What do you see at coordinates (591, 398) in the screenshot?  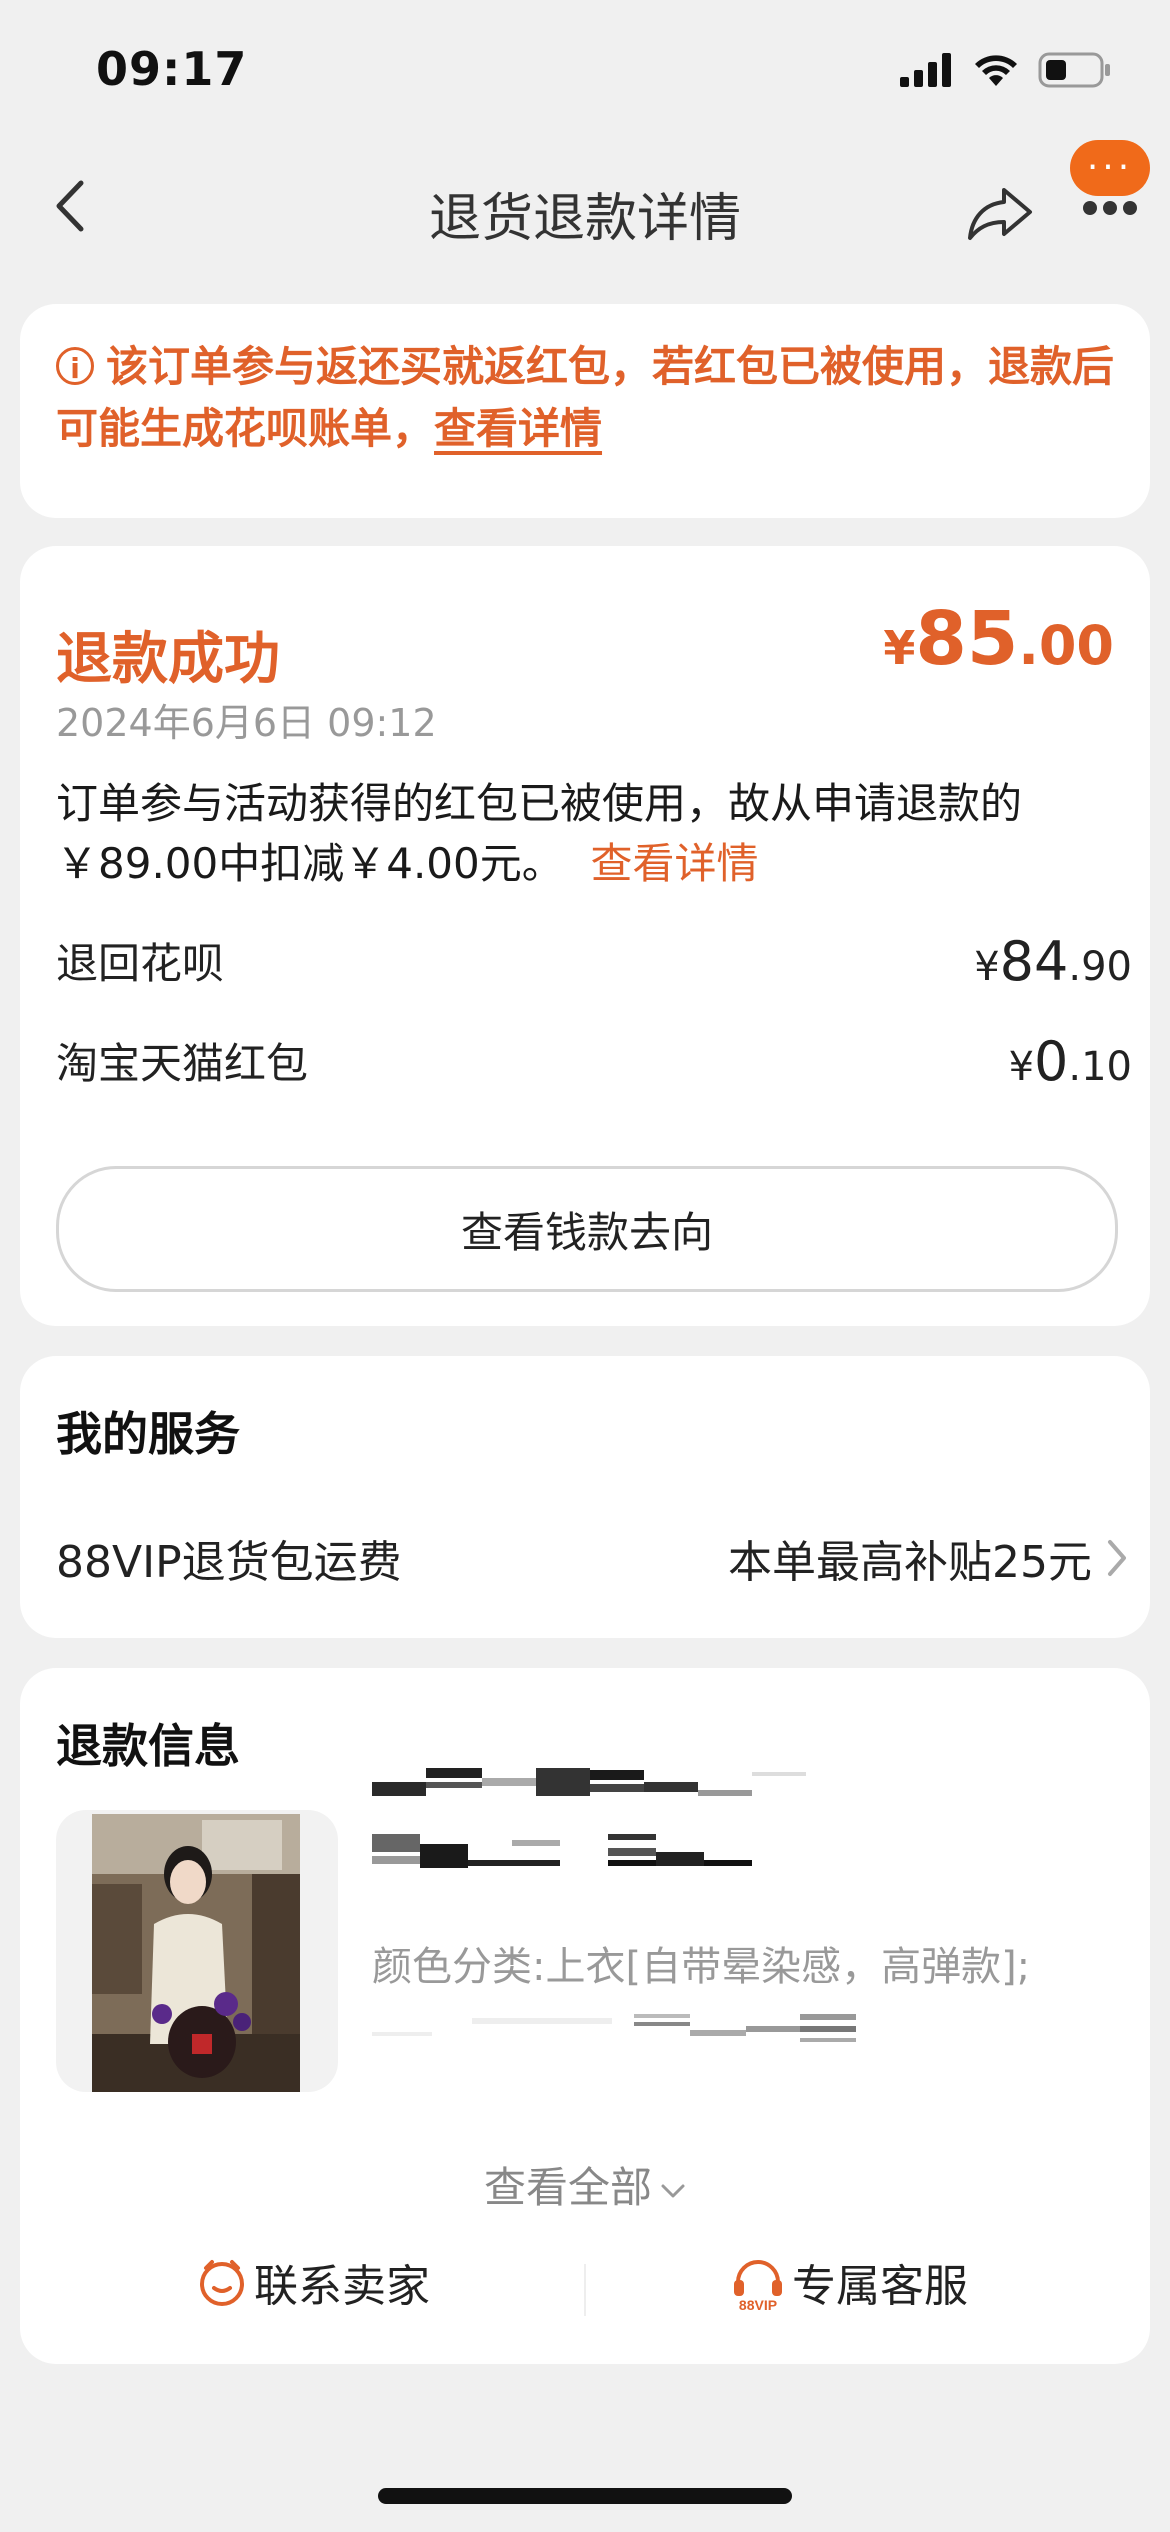 I see `notice-text: i 该订单参与返还买就返红包，若红包已被使用，退款后可能生成花呗账单，查看详情` at bounding box center [591, 398].